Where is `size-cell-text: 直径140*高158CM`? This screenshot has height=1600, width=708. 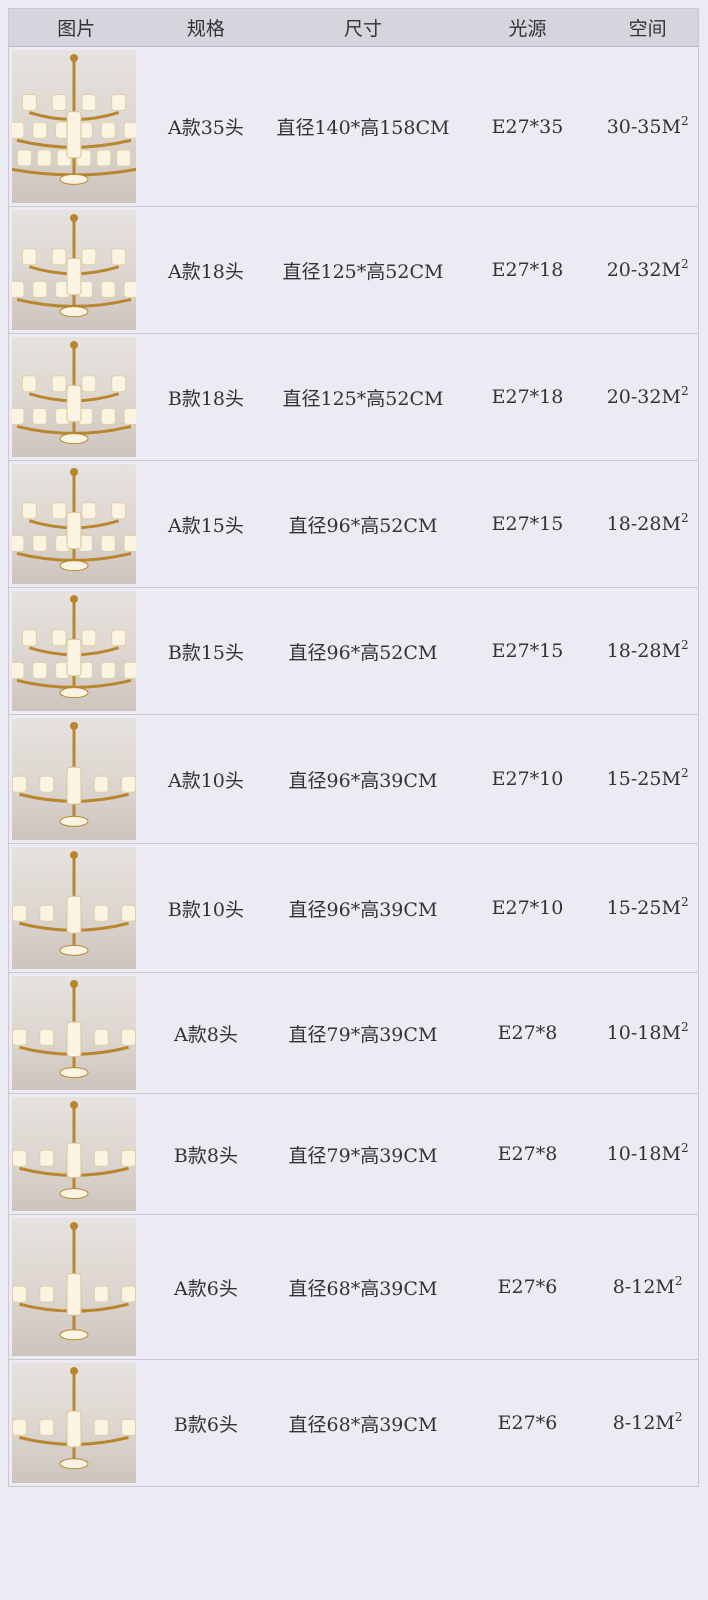 size-cell-text: 直径140*高158CM is located at coordinates (363, 128).